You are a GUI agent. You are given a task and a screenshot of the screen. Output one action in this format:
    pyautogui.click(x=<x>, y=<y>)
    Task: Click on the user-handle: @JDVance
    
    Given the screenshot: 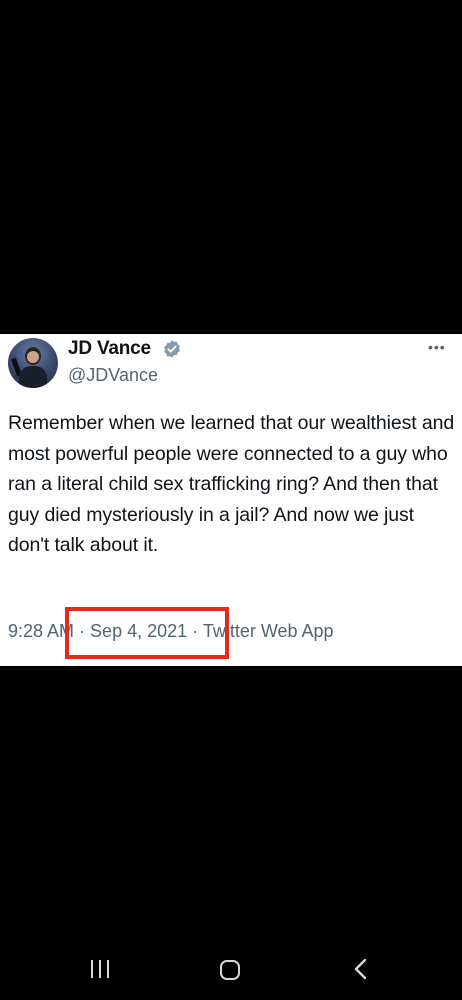 What is the action you would take?
    pyautogui.click(x=113, y=375)
    